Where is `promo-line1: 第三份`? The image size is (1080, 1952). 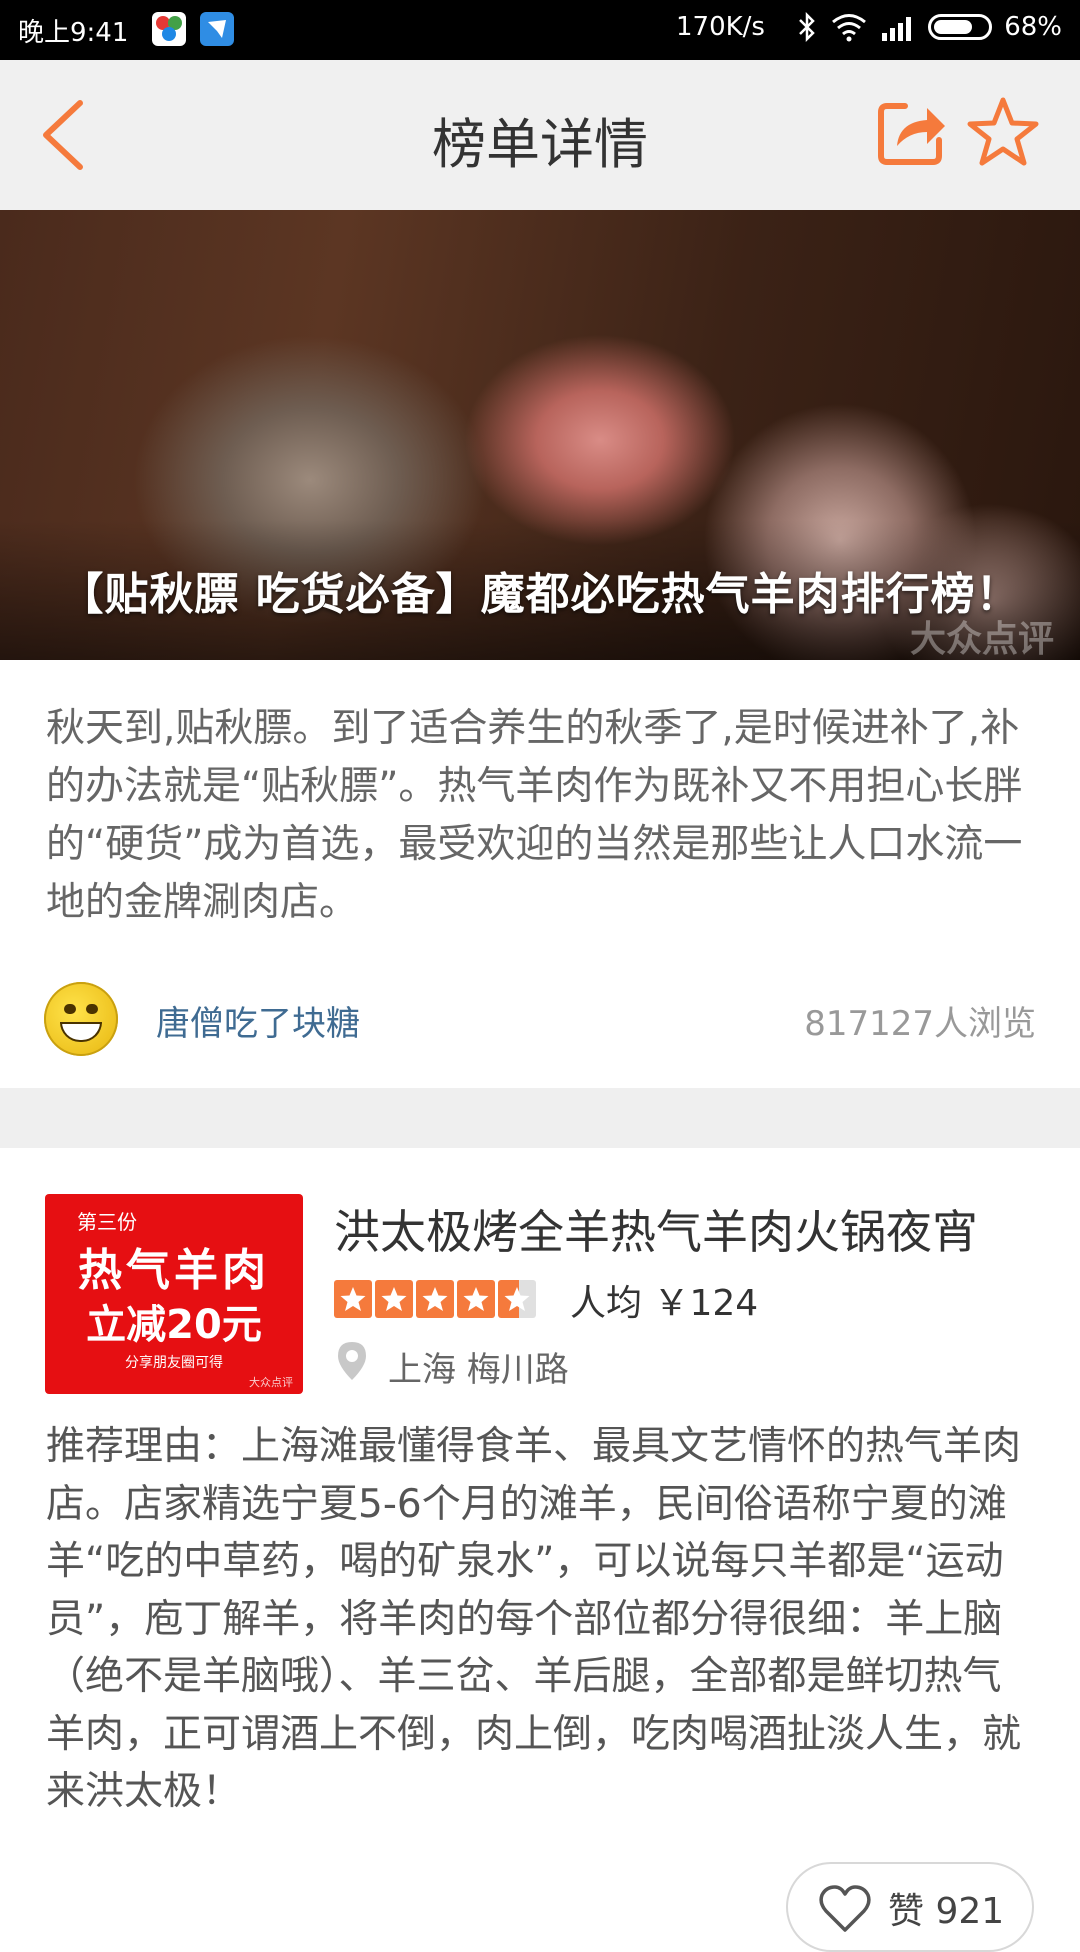
promo-line1: 第三份 is located at coordinates (107, 1222).